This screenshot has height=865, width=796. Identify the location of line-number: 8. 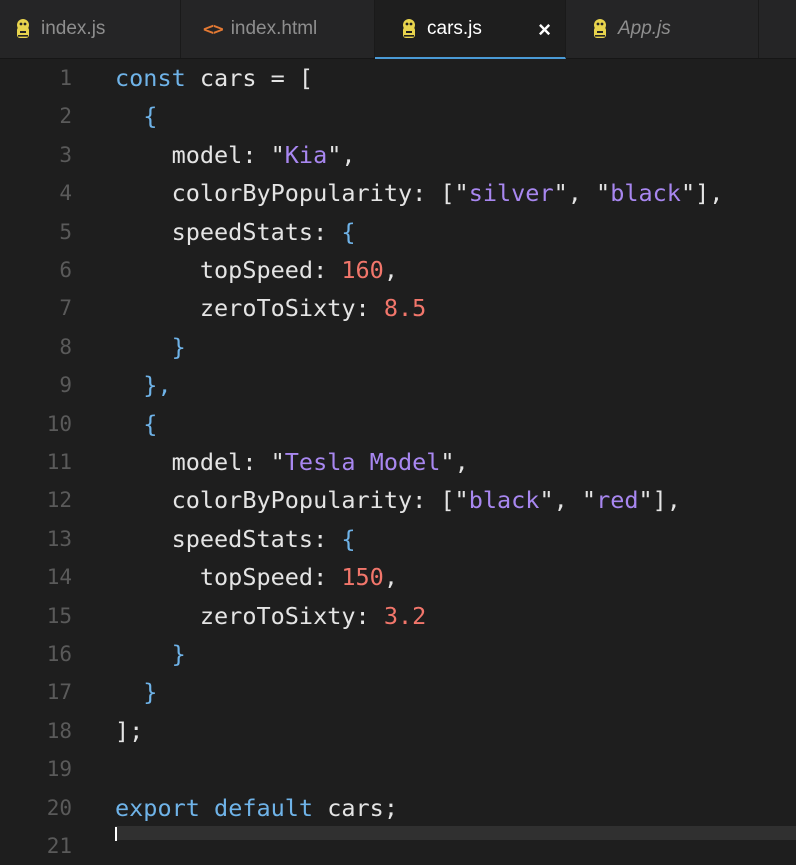
(65, 346).